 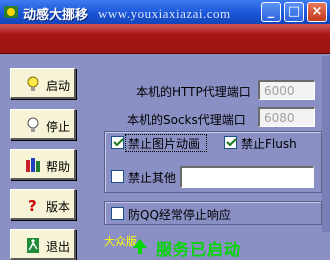 I want to click on version-button-label: 版本, so click(x=58, y=207).